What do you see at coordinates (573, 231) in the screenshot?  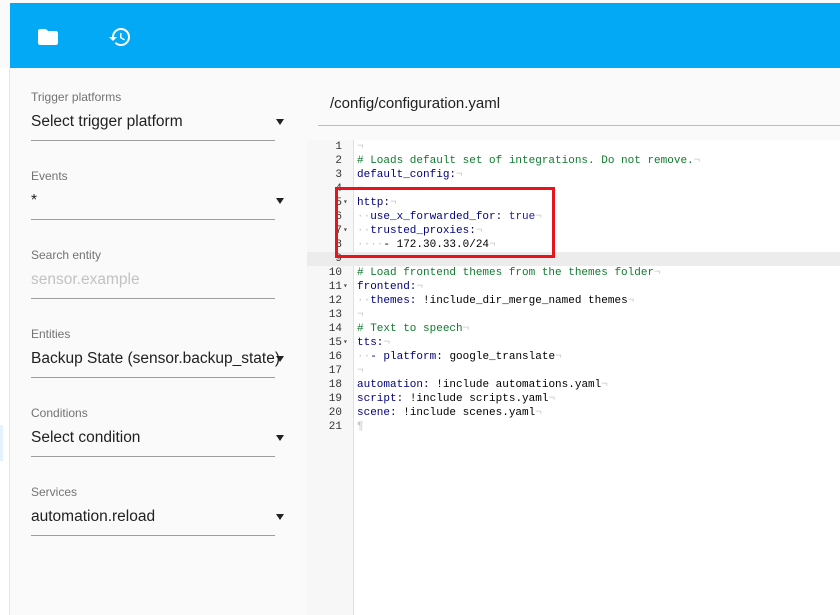 I see `code-line: 7 ▾ ··trusted_proxies:¬` at bounding box center [573, 231].